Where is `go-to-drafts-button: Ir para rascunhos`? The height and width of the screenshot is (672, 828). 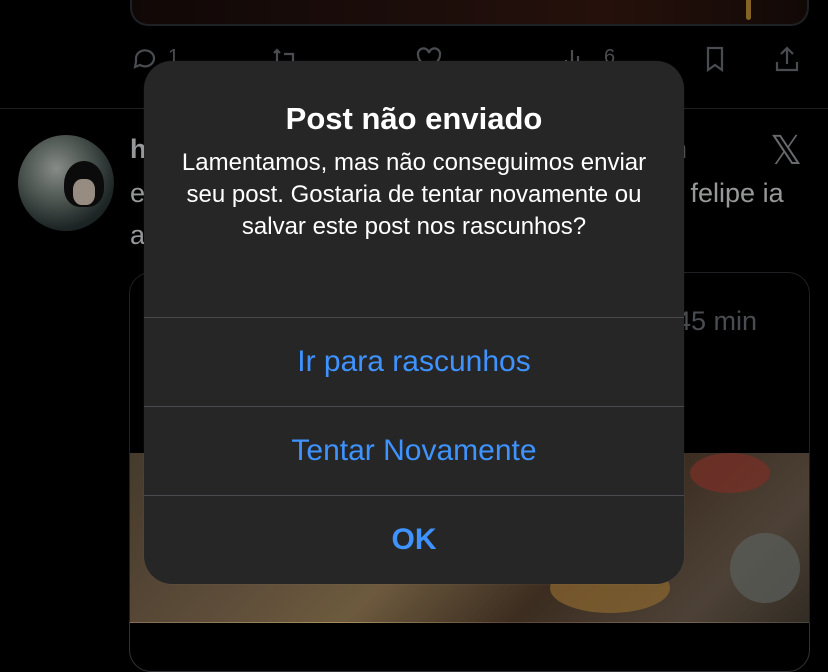
go-to-drafts-button: Ir para rascunhos is located at coordinates (414, 362).